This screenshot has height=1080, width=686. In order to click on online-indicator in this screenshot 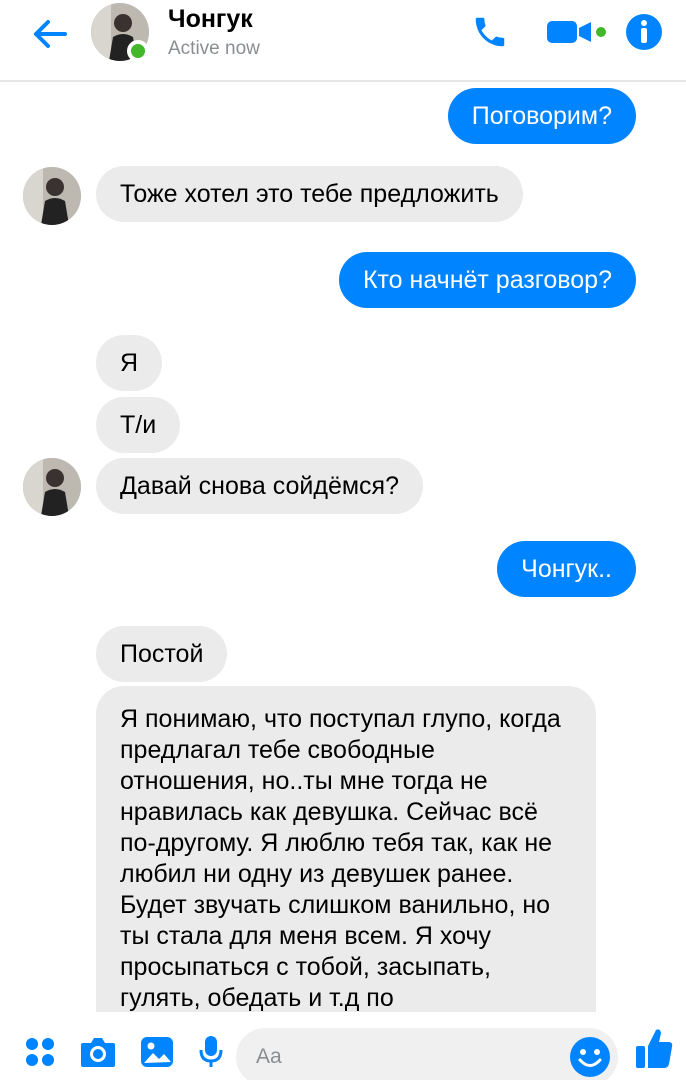, I will do `click(138, 51)`.